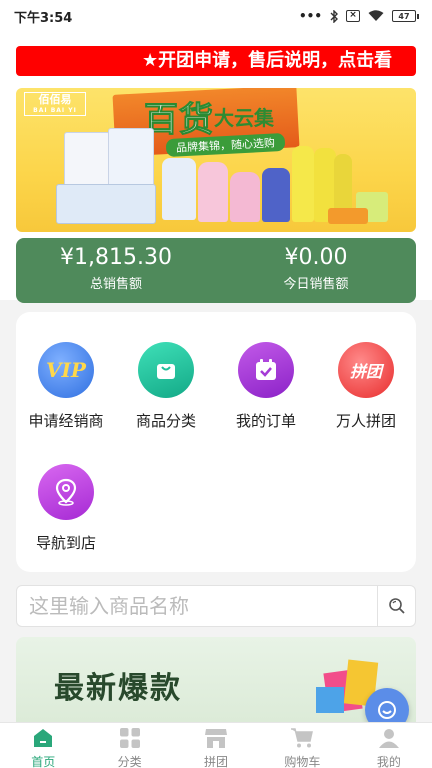  I want to click on tab-profile: 我的, so click(389, 745).